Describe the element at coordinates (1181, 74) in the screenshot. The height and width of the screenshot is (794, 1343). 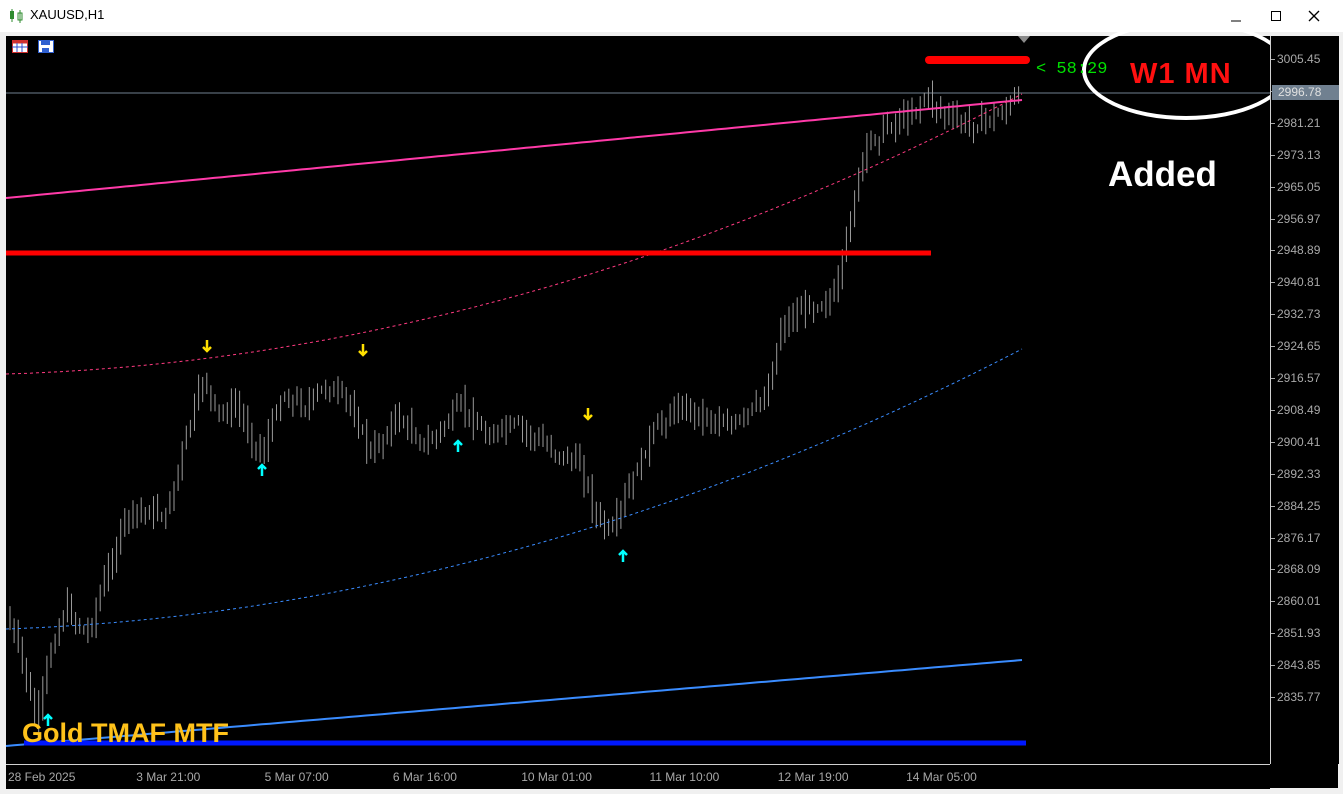
I see `timeframe-note: W1 MN` at that location.